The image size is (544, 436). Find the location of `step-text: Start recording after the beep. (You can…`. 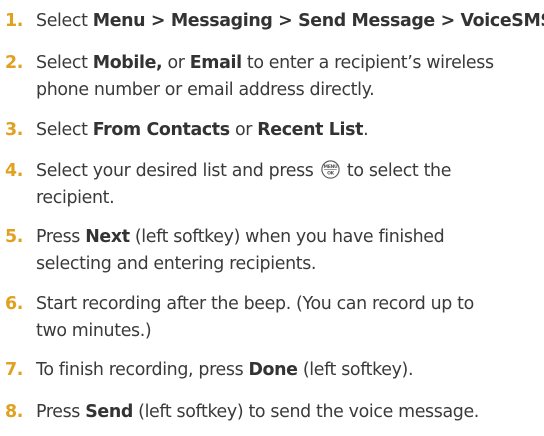

step-text: Start recording after the beep. (You can… is located at coordinates (289, 318).